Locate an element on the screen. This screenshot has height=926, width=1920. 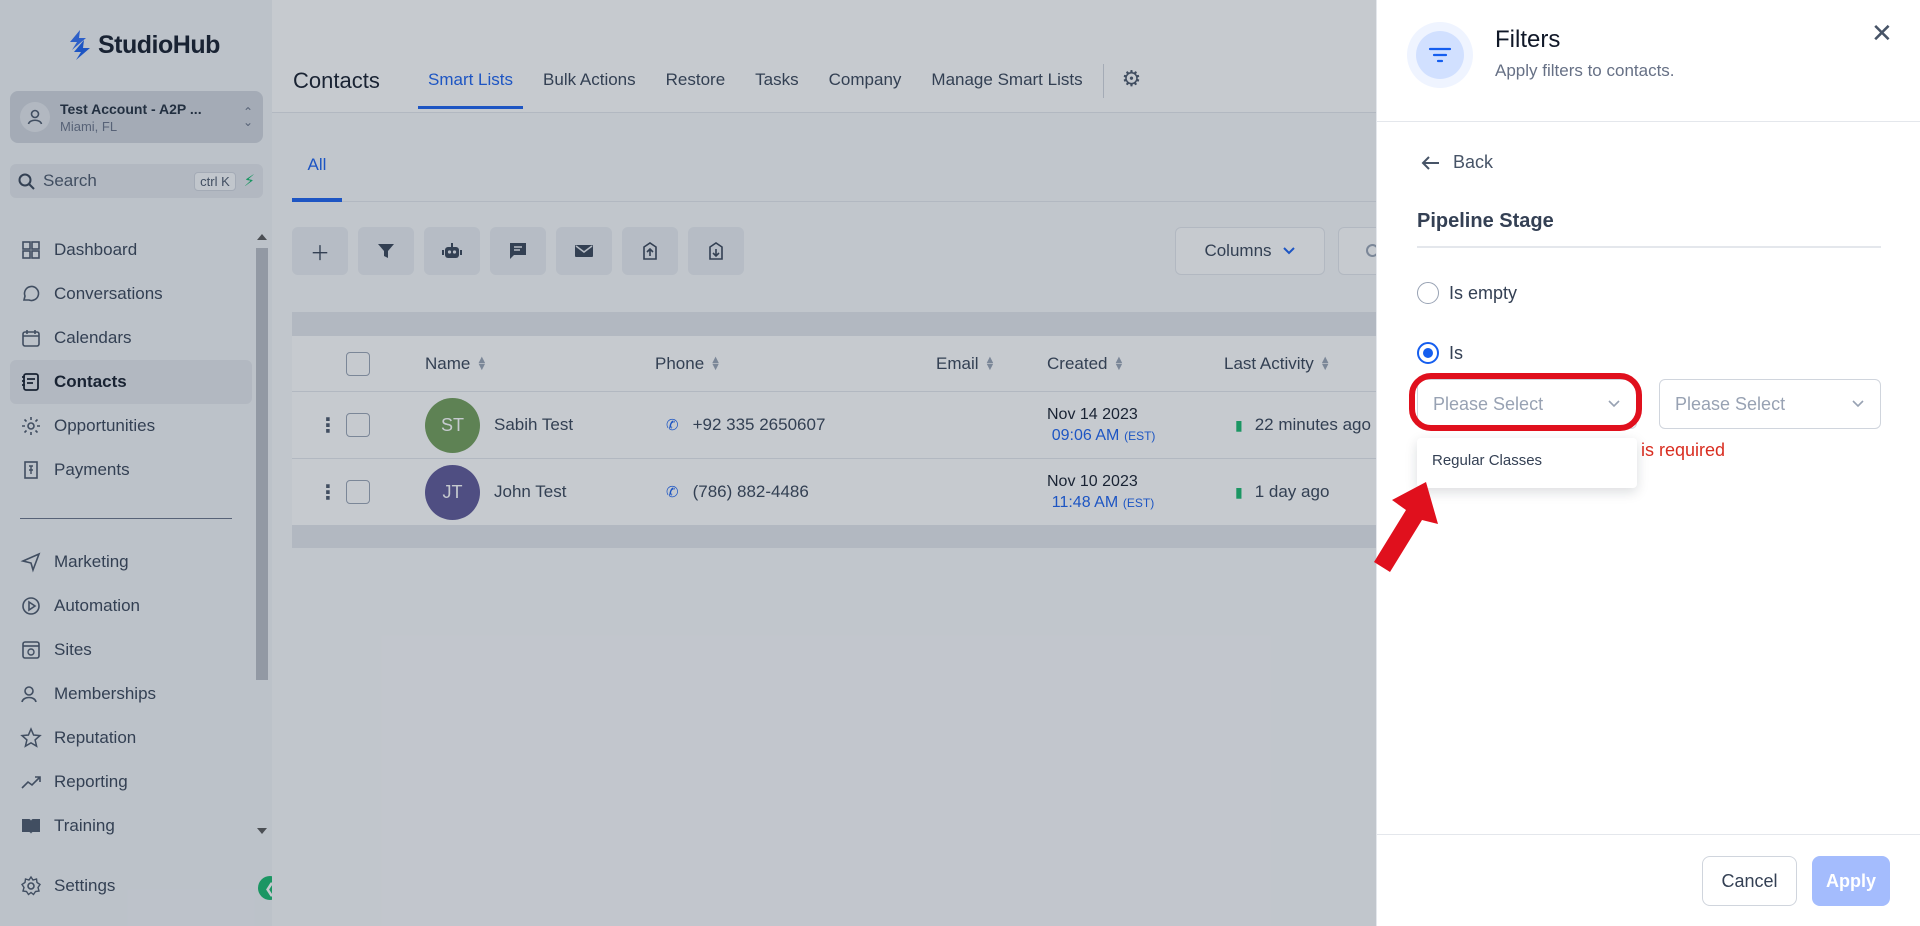
option-is-empty: Is empty is located at coordinates (1467, 293).